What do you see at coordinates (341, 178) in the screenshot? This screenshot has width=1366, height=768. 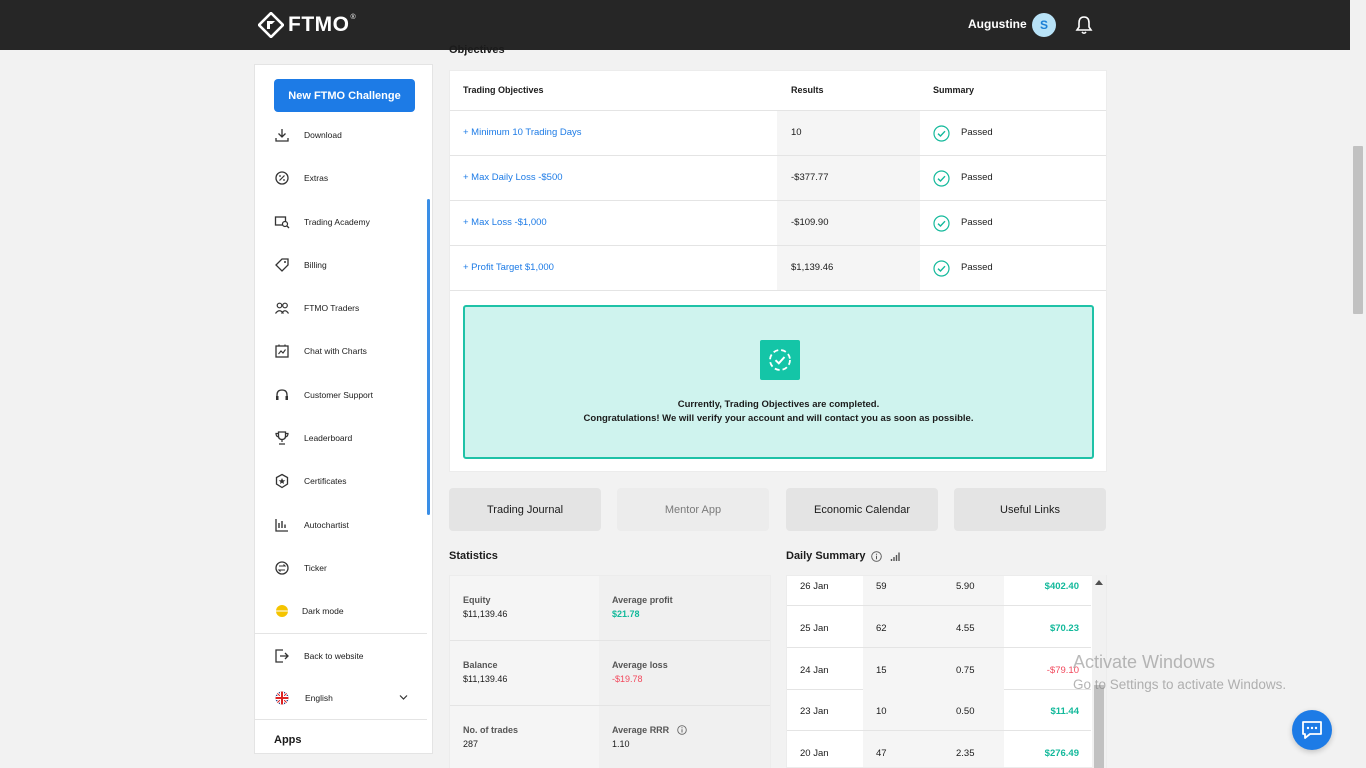 I see `sidebar-item-extras: Extras` at bounding box center [341, 178].